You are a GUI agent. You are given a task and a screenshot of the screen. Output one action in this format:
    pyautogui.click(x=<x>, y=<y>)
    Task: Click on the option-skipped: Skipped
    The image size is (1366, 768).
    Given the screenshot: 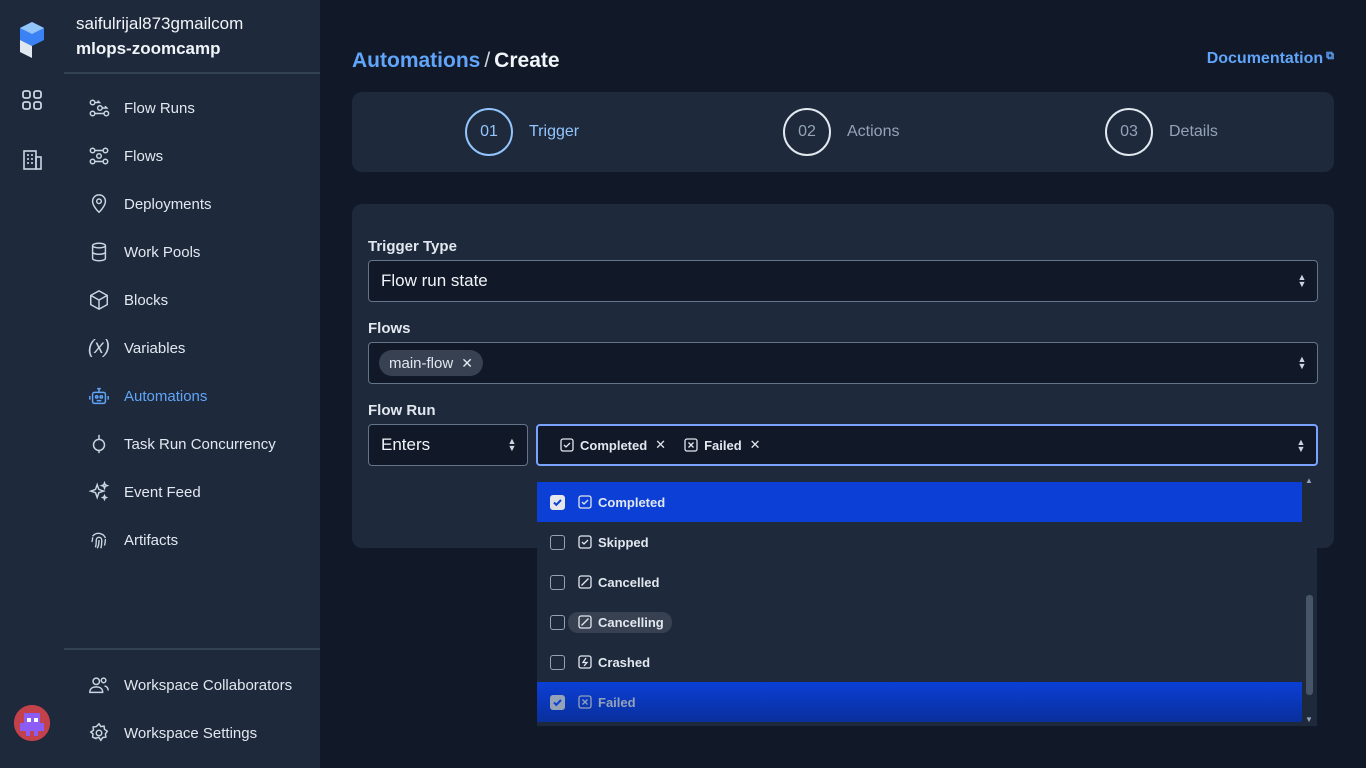 What is the action you would take?
    pyautogui.click(x=919, y=542)
    